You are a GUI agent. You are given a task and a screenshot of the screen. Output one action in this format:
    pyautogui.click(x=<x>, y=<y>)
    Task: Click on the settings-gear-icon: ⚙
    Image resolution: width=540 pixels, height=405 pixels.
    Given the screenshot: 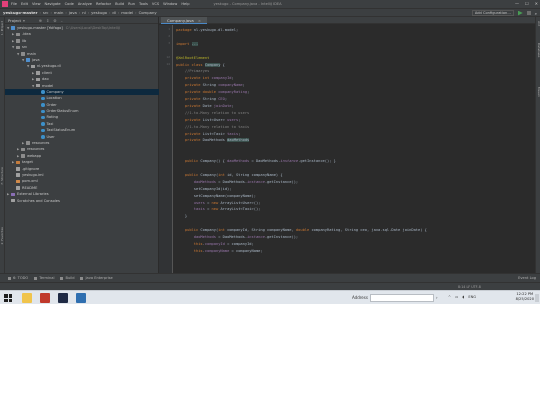 What is the action you would take?
    pyautogui.click(x=54, y=20)
    